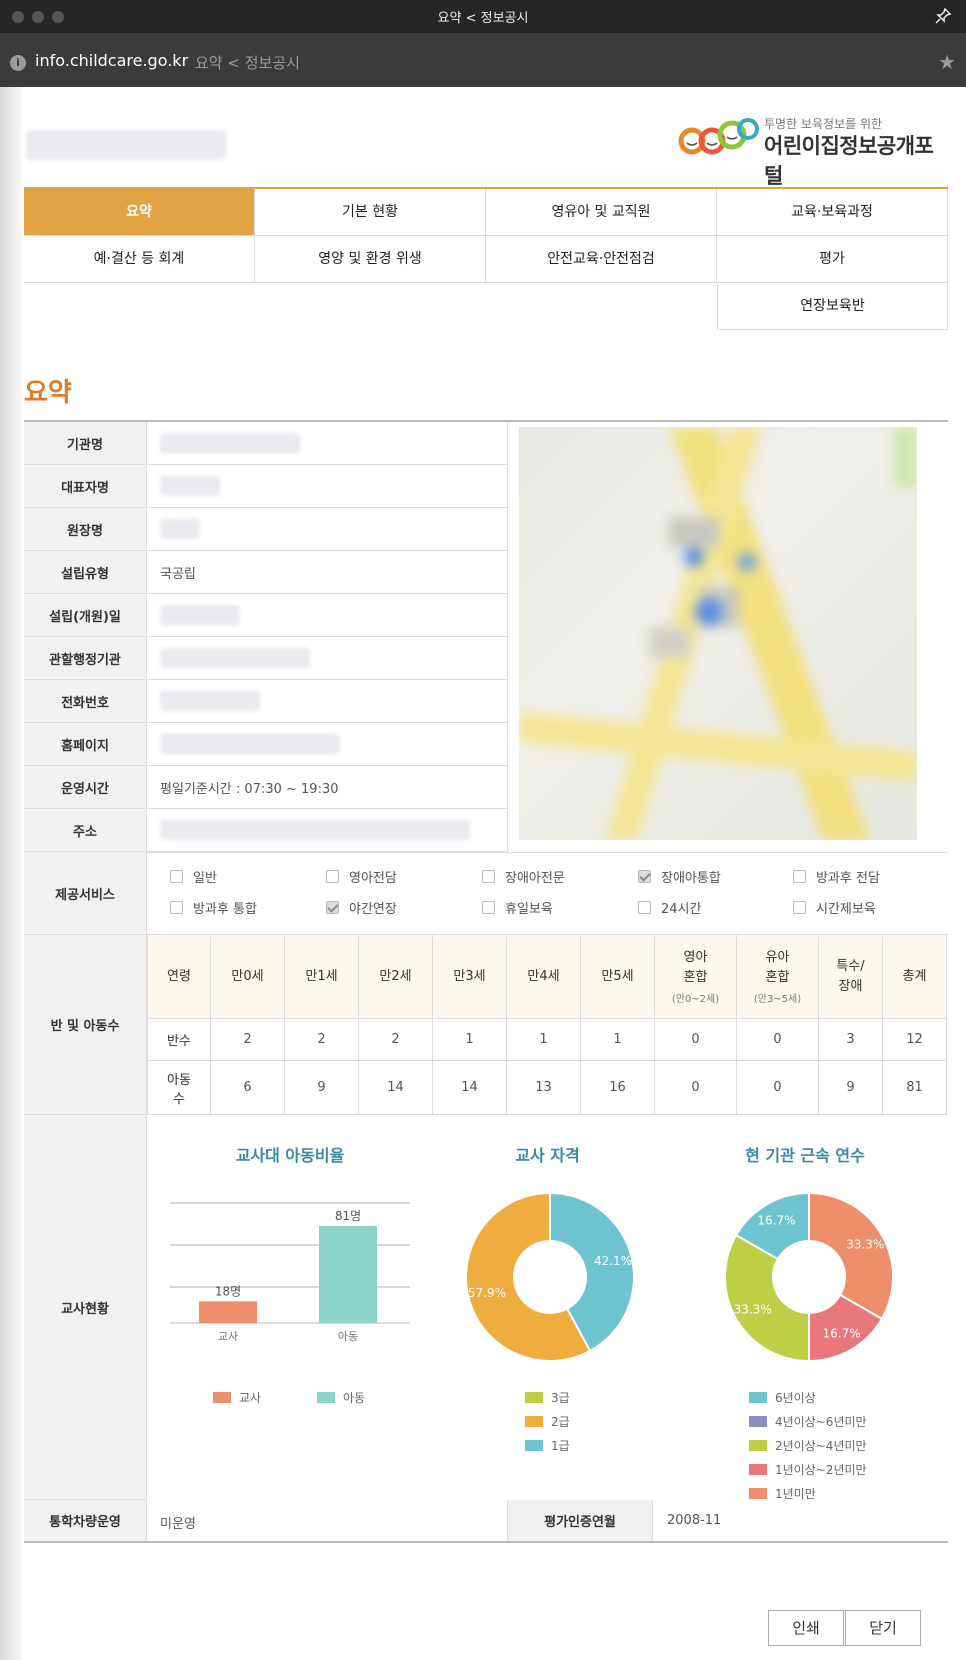 This screenshot has height=1660, width=966. Describe the element at coordinates (601, 212) in the screenshot. I see `tab-children-staff: 영유아 및 교직원` at that location.